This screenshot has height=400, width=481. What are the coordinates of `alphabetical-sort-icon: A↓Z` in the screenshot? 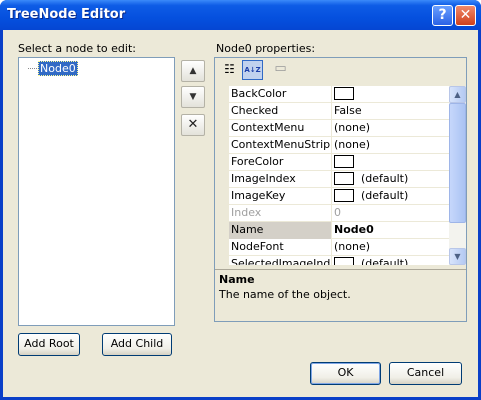 It's located at (252, 70).